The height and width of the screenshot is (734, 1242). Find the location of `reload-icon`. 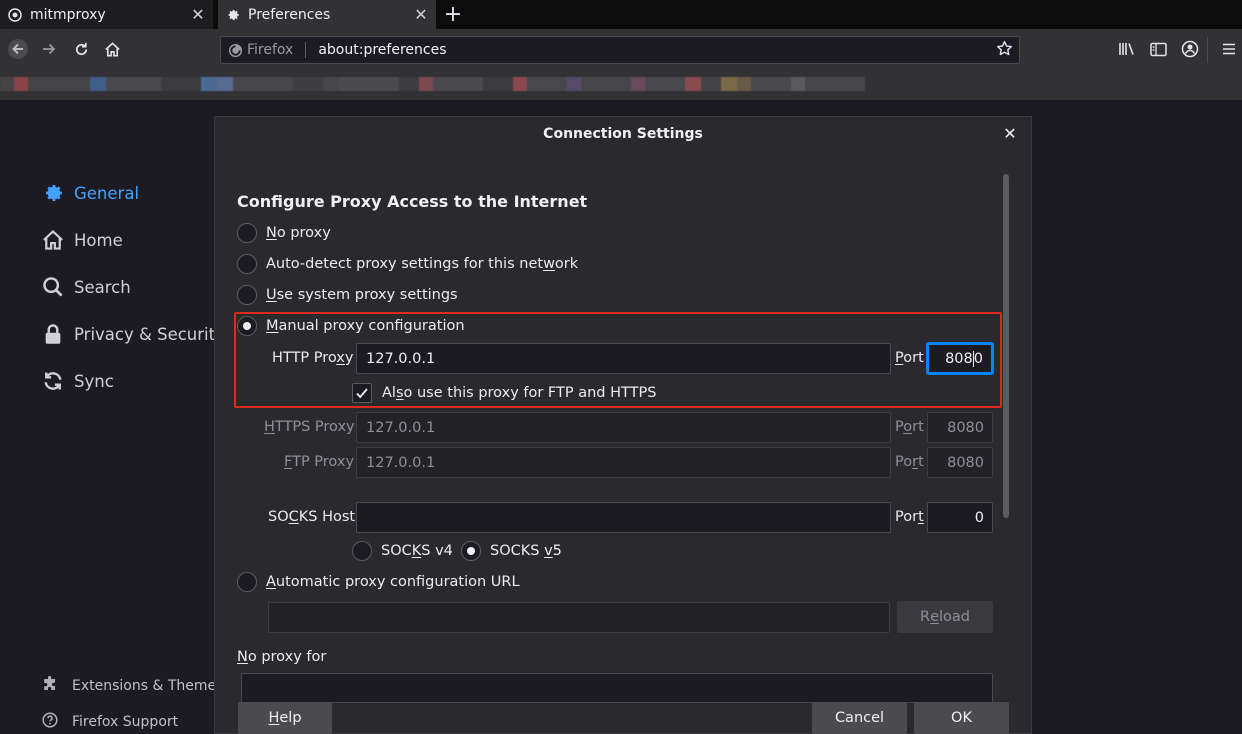

reload-icon is located at coordinates (81, 48).